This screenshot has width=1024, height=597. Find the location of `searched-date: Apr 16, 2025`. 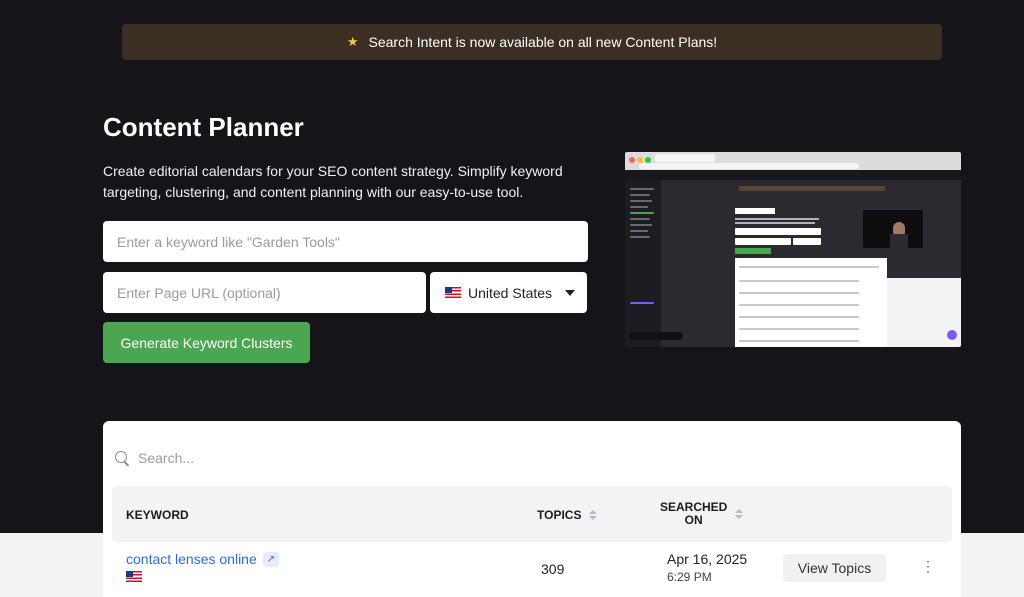

searched-date: Apr 16, 2025 is located at coordinates (707, 559).